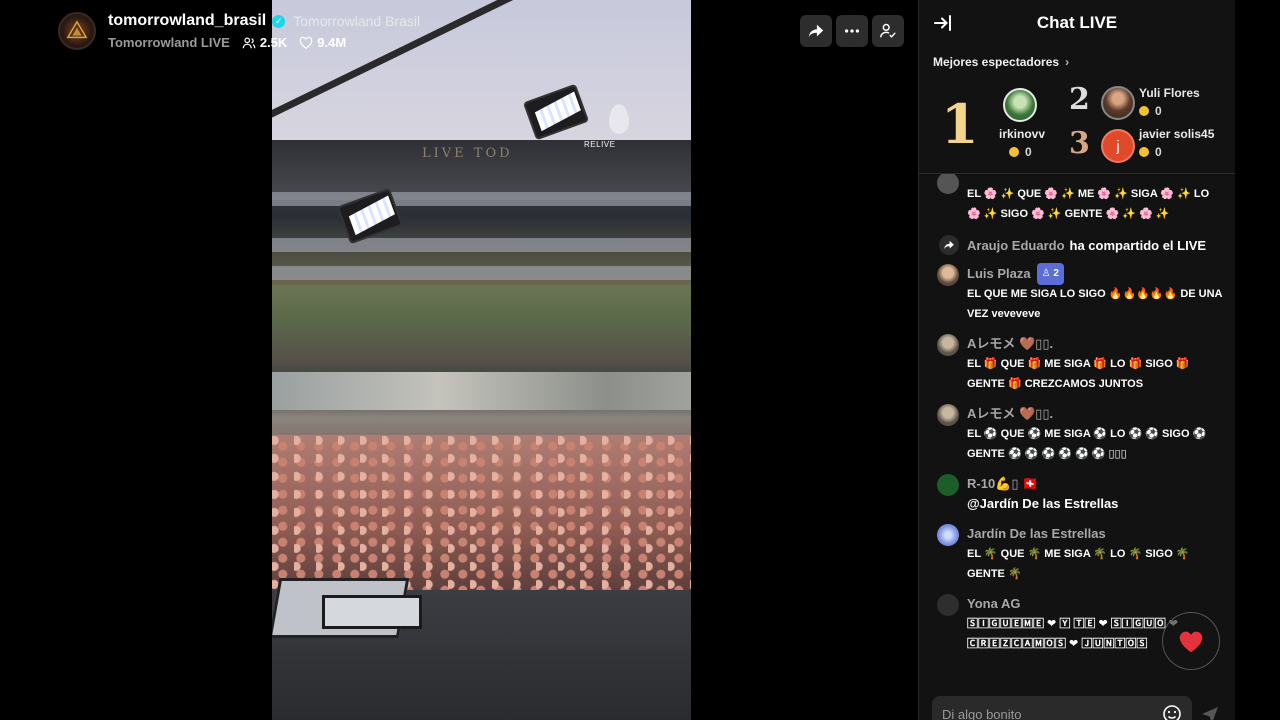  I want to click on level-badge: ♙ 2, so click(1050, 274).